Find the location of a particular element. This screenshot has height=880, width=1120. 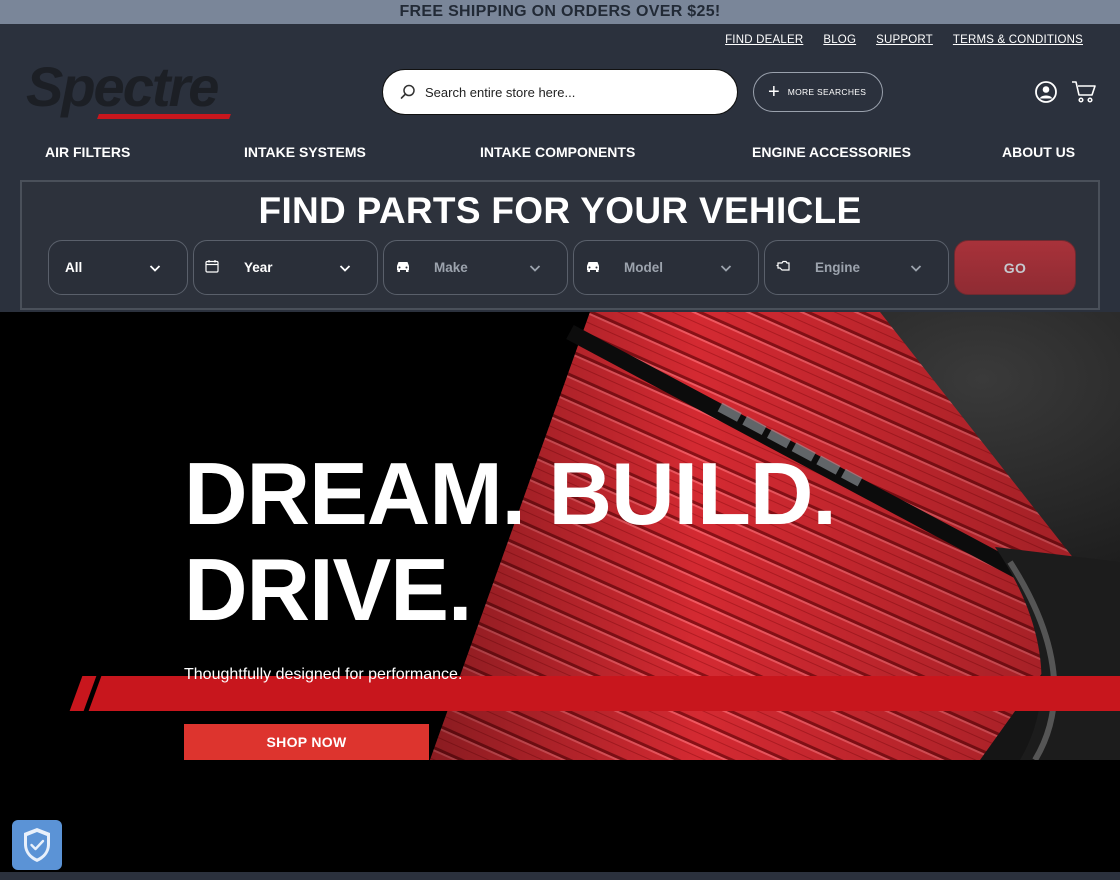

go-button: GO is located at coordinates (1015, 267).